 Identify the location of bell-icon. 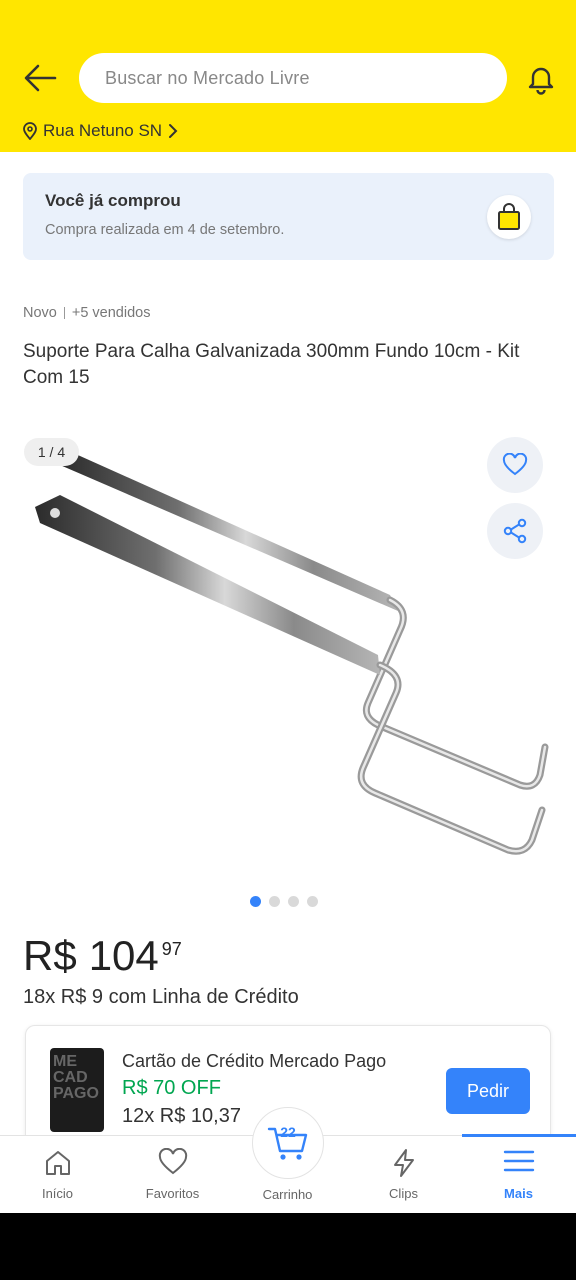
(541, 81).